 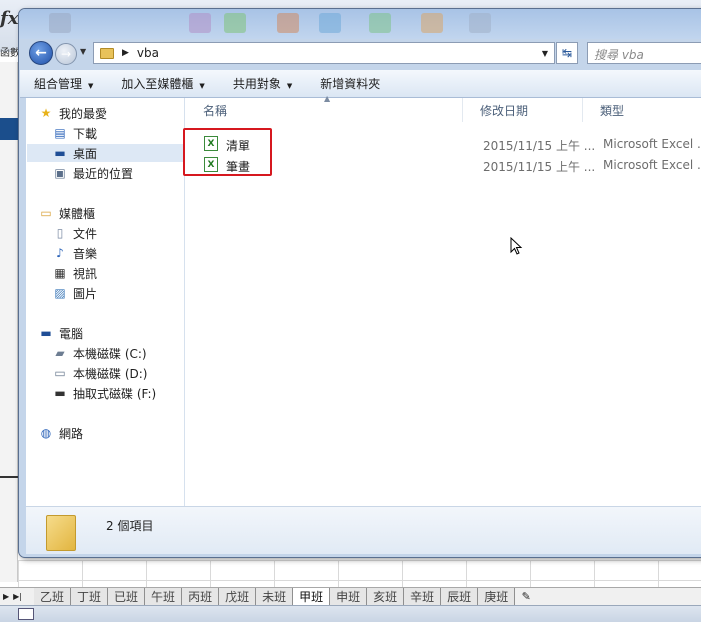 I want to click on sheet-tab: 亥班, so click(x=386, y=596).